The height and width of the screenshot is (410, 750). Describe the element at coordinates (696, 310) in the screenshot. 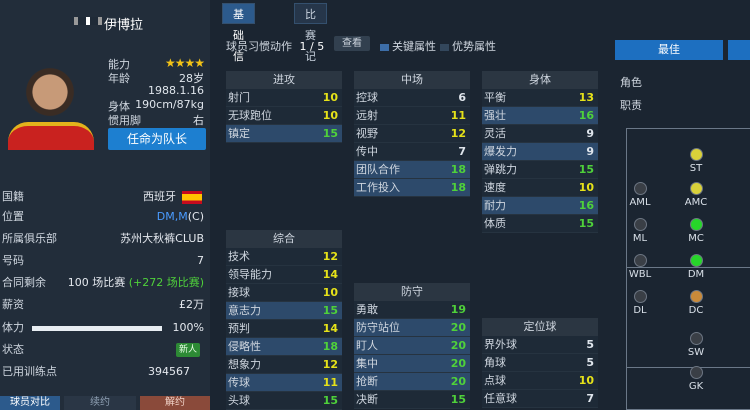

I see `position-label: DC` at that location.